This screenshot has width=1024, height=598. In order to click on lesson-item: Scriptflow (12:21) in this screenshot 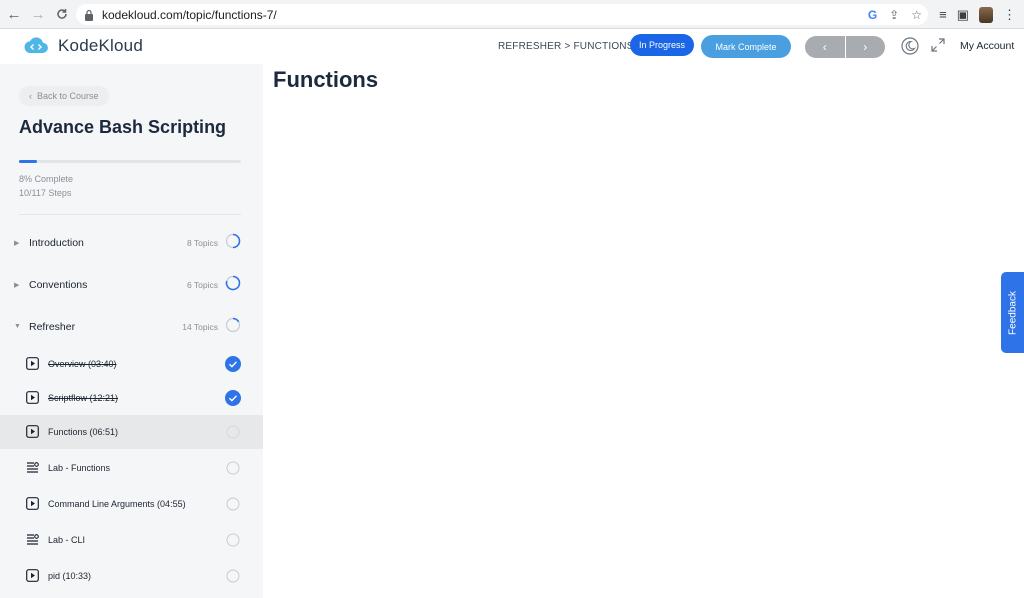, I will do `click(131, 398)`.